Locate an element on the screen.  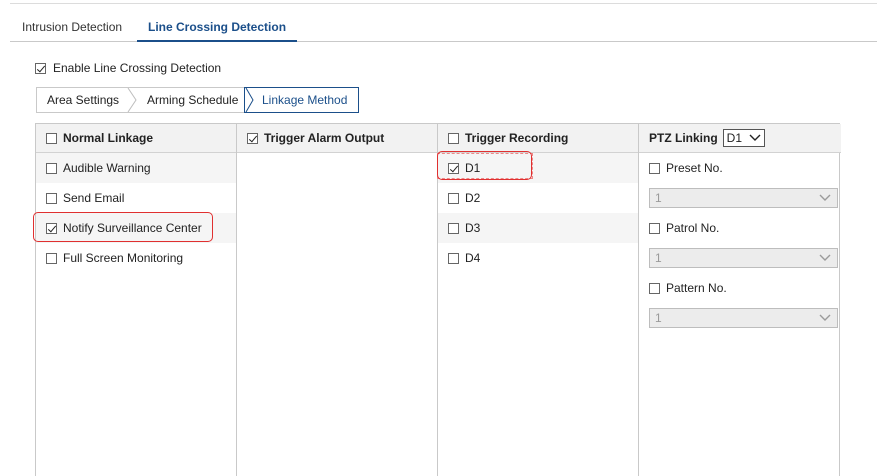
list-item: Preset No. is located at coordinates (740, 168).